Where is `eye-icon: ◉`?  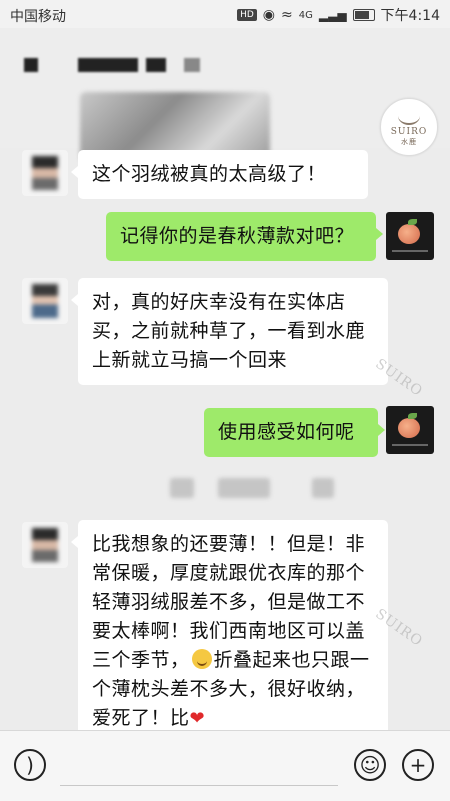
eye-icon: ◉ is located at coordinates (268, 15).